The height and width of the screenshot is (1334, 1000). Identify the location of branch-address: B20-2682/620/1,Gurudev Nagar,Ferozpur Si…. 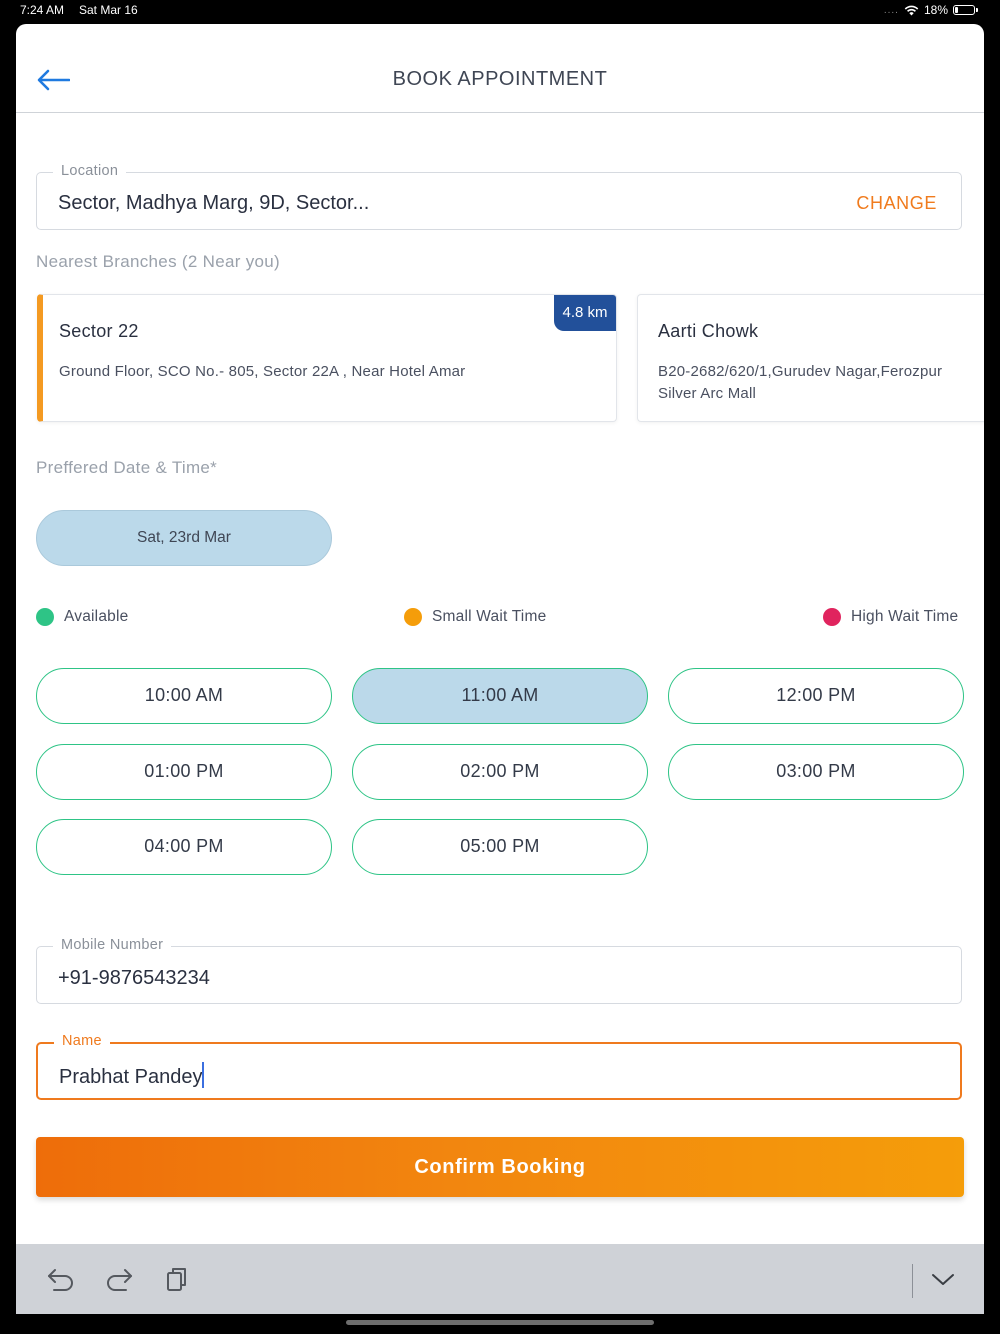
(800, 382).